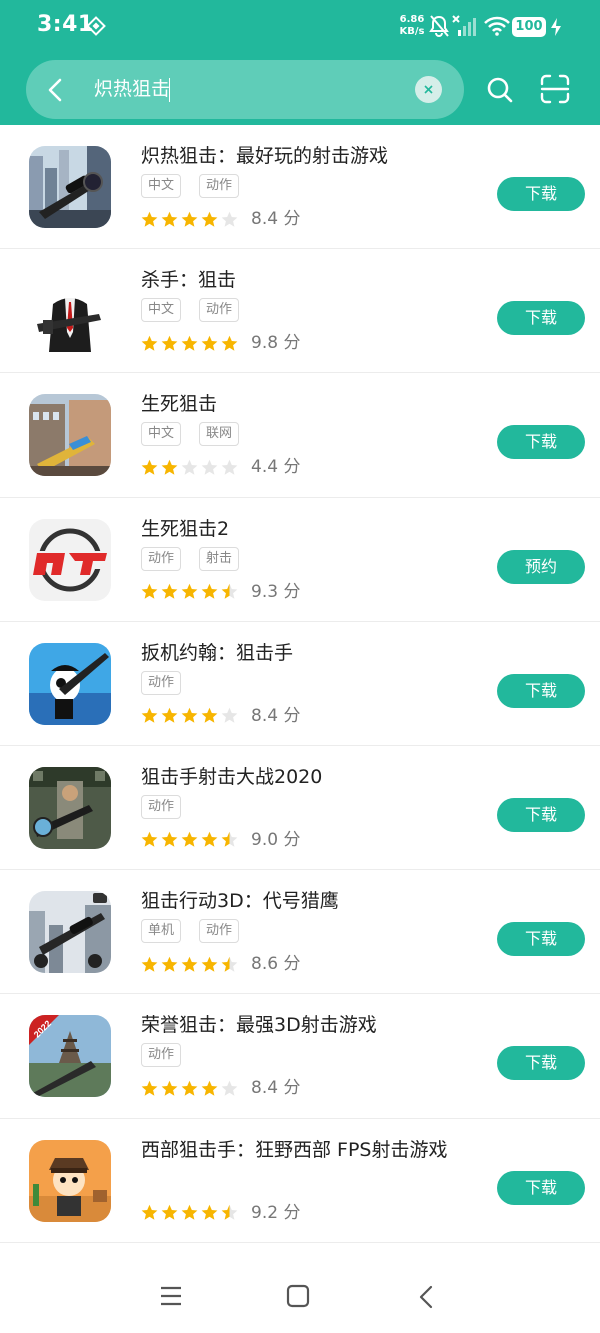  I want to click on wifi-icon, so click(497, 26).